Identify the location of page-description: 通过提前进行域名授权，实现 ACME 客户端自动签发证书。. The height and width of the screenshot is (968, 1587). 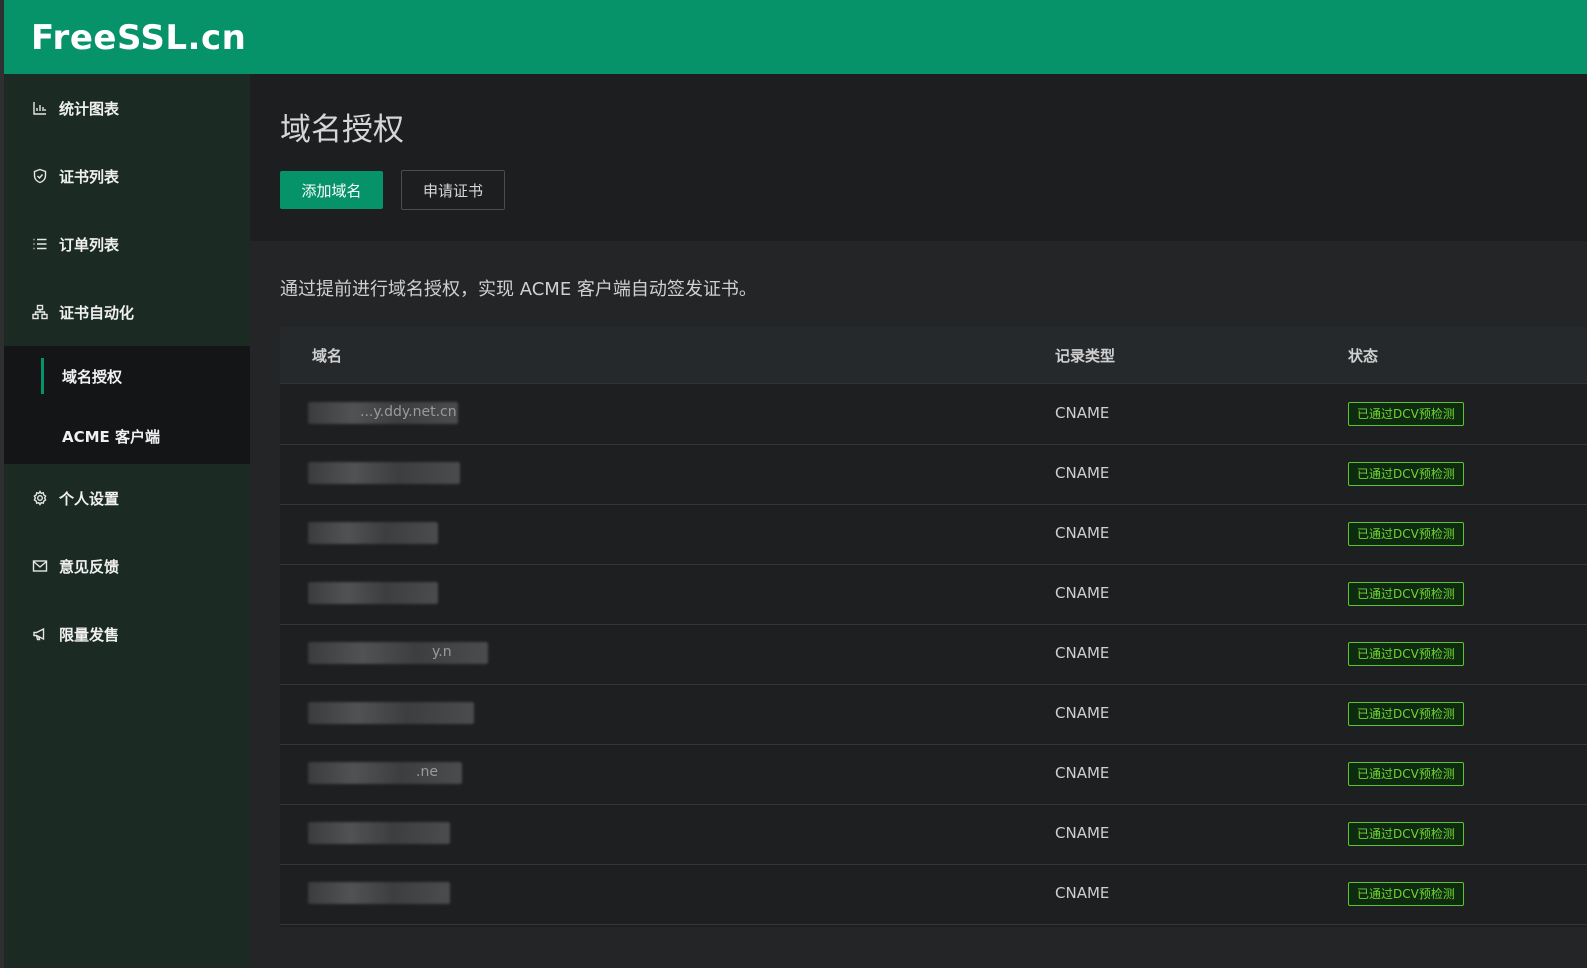
(518, 289).